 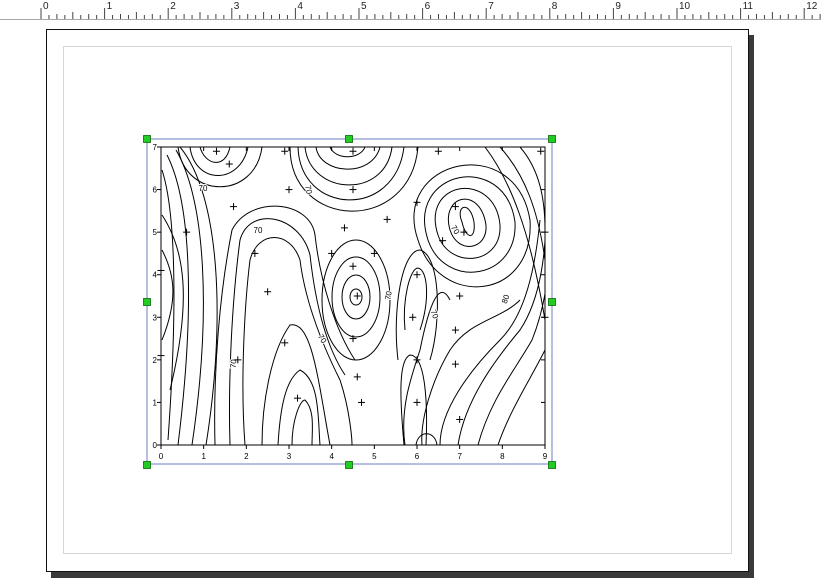 What do you see at coordinates (506, 299) in the screenshot?
I see `contour-value-label: 80` at bounding box center [506, 299].